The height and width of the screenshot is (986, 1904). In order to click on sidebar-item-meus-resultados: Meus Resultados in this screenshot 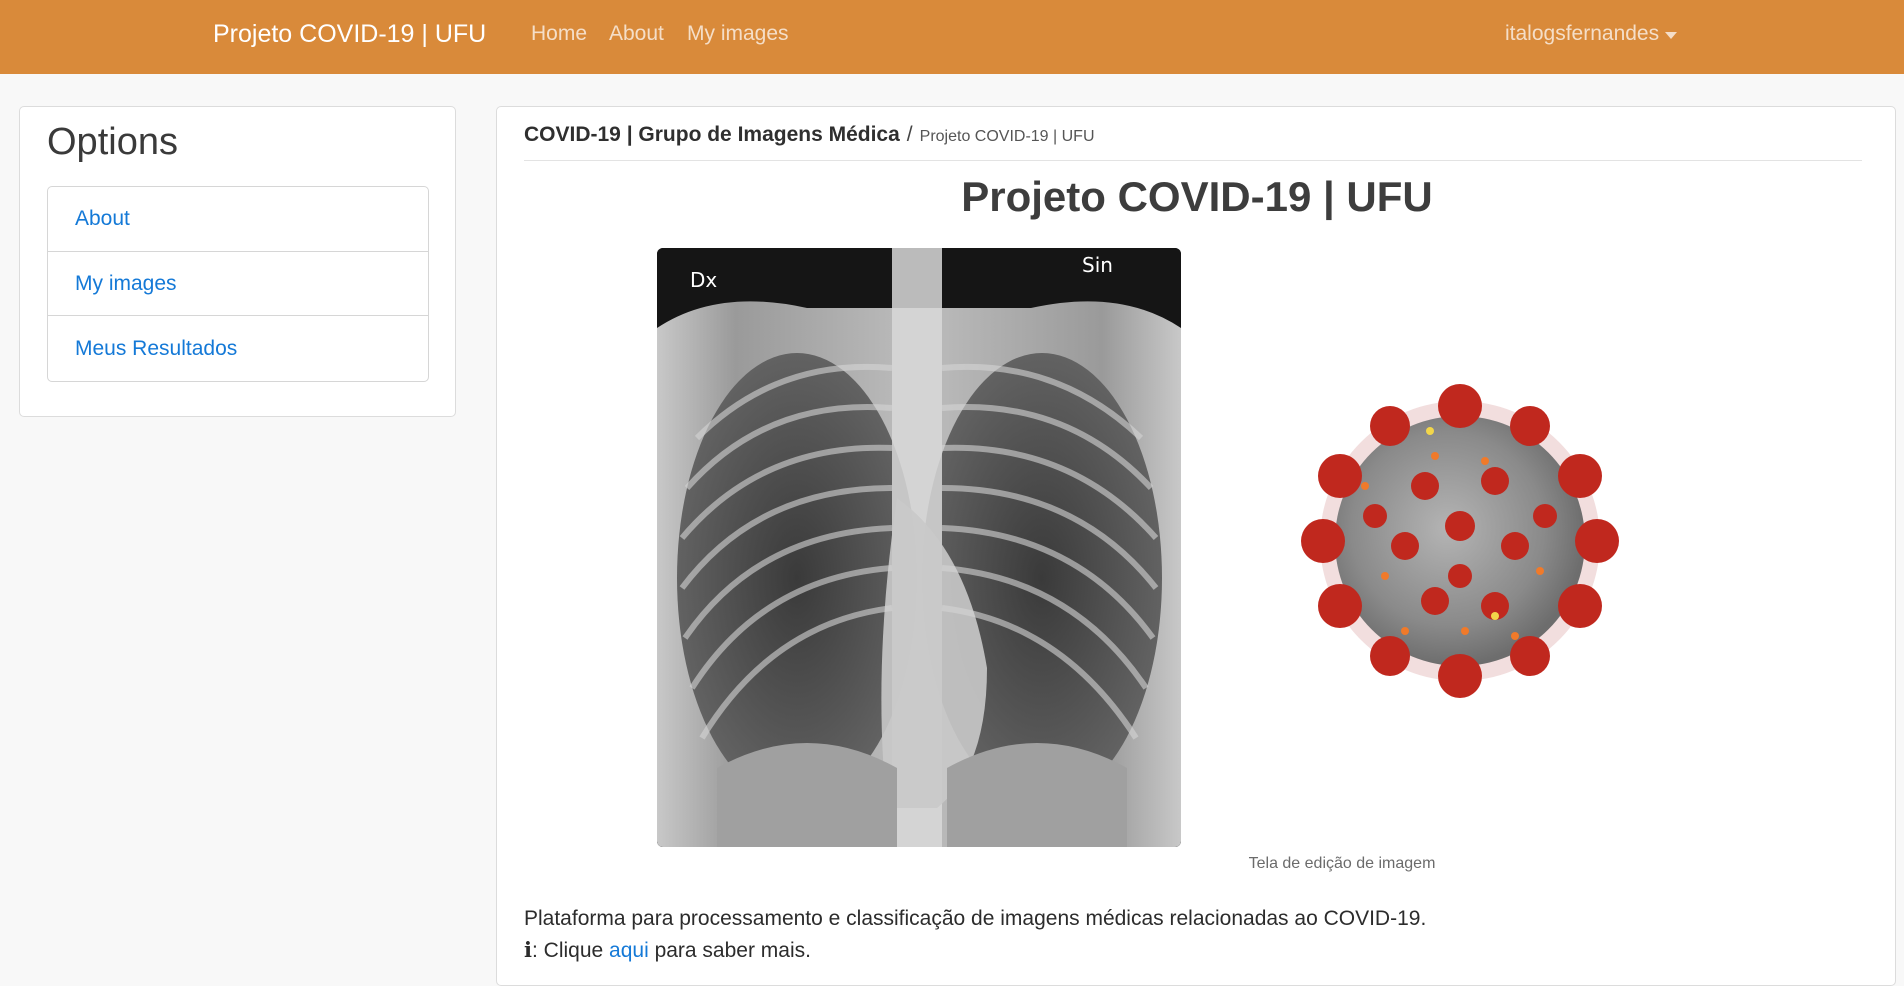, I will do `click(238, 348)`.